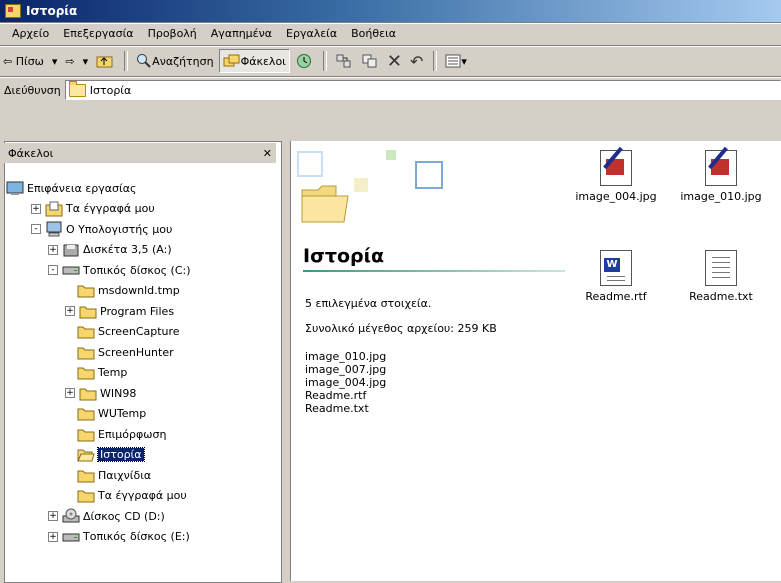 The image size is (781, 583). I want to click on delete-icon: ✕, so click(394, 61).